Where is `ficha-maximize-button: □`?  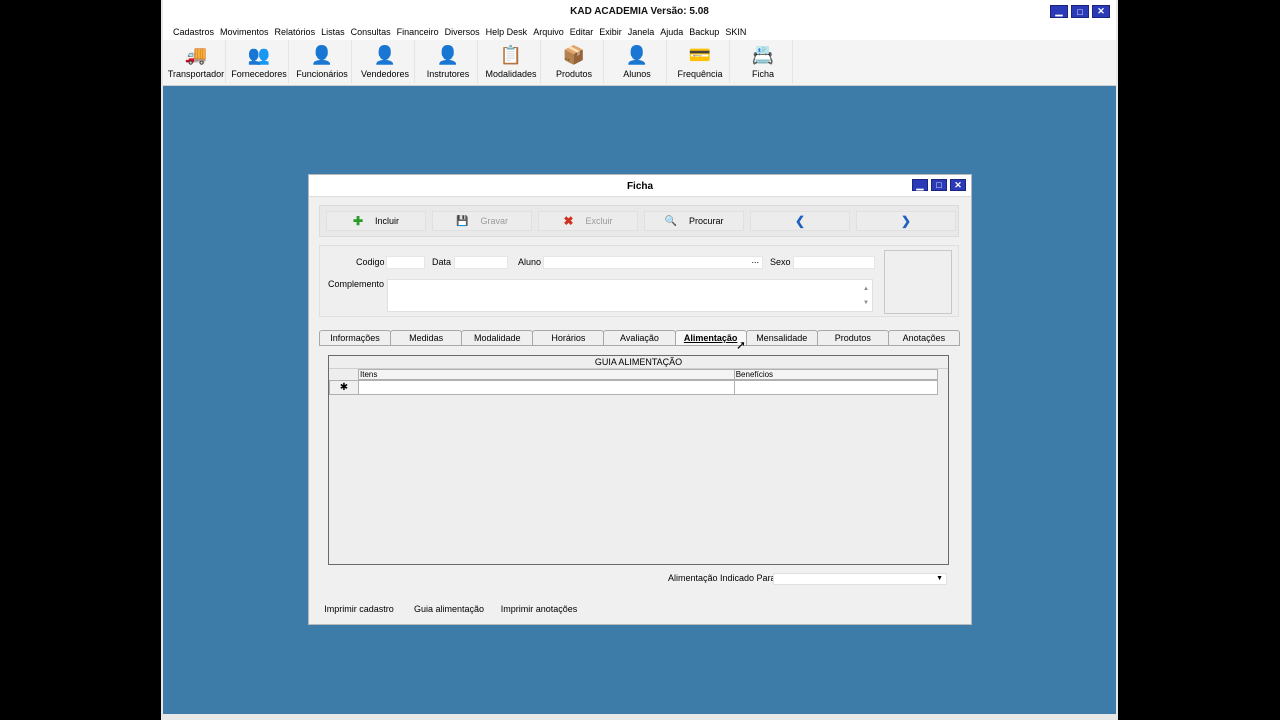 ficha-maximize-button: □ is located at coordinates (939, 185).